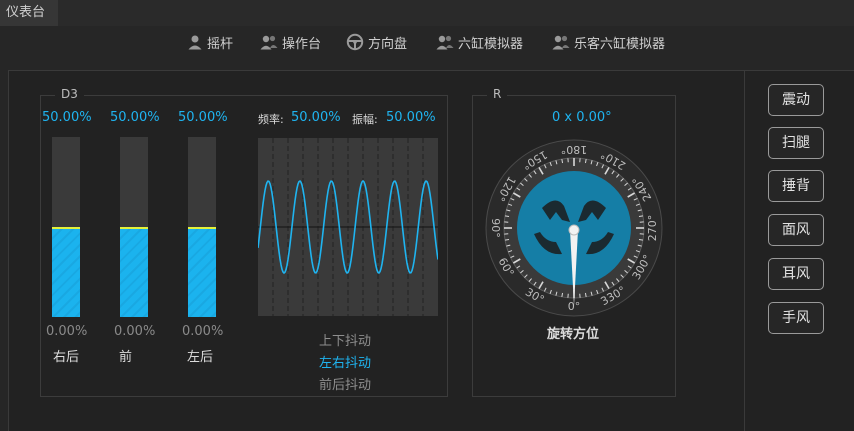 The image size is (854, 431). I want to click on bar-left-rear-label: 左后, so click(200, 357).